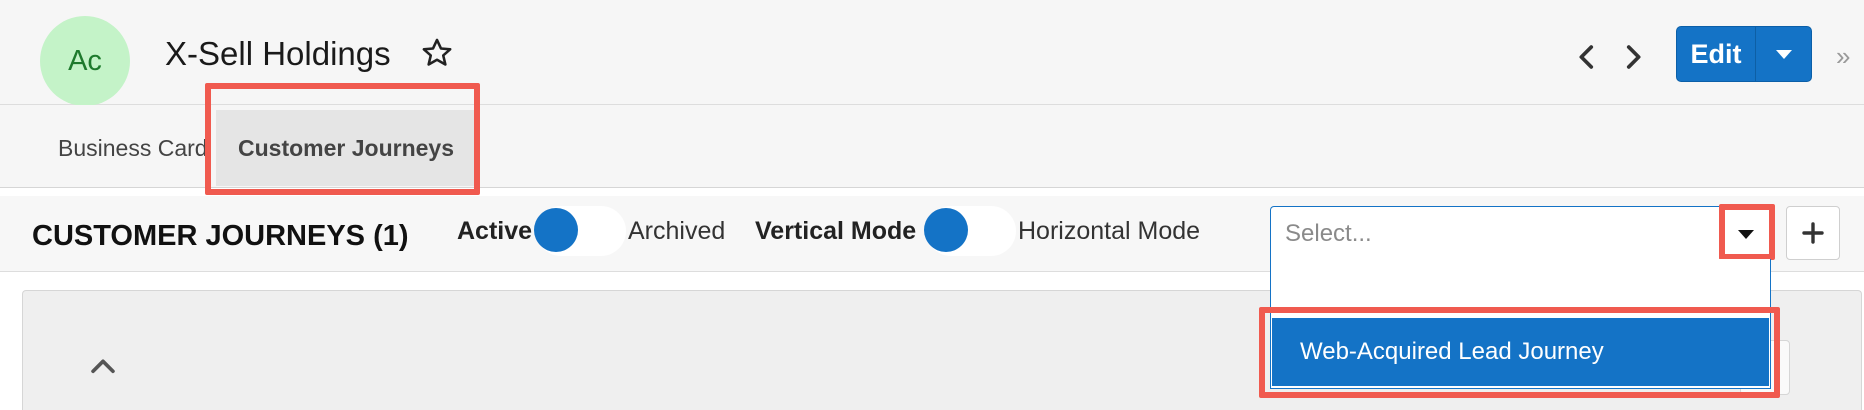  What do you see at coordinates (103, 367) in the screenshot?
I see `chevron-up-icon` at bounding box center [103, 367].